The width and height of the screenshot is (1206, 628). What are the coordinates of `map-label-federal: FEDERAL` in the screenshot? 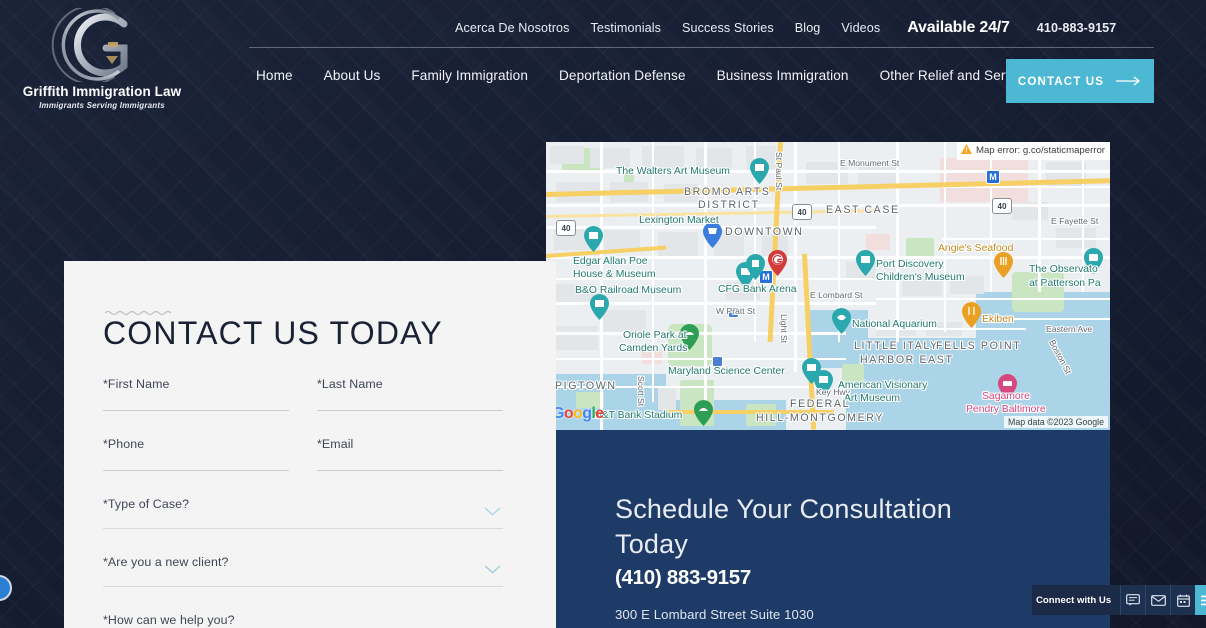 It's located at (820, 404).